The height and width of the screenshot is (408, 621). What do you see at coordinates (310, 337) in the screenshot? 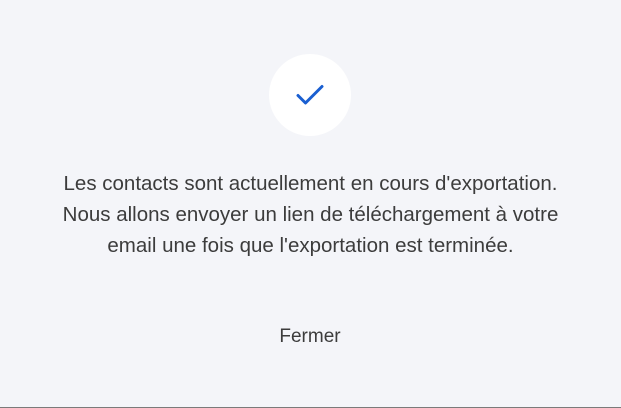
I see `close-button: Fermer` at bounding box center [310, 337].